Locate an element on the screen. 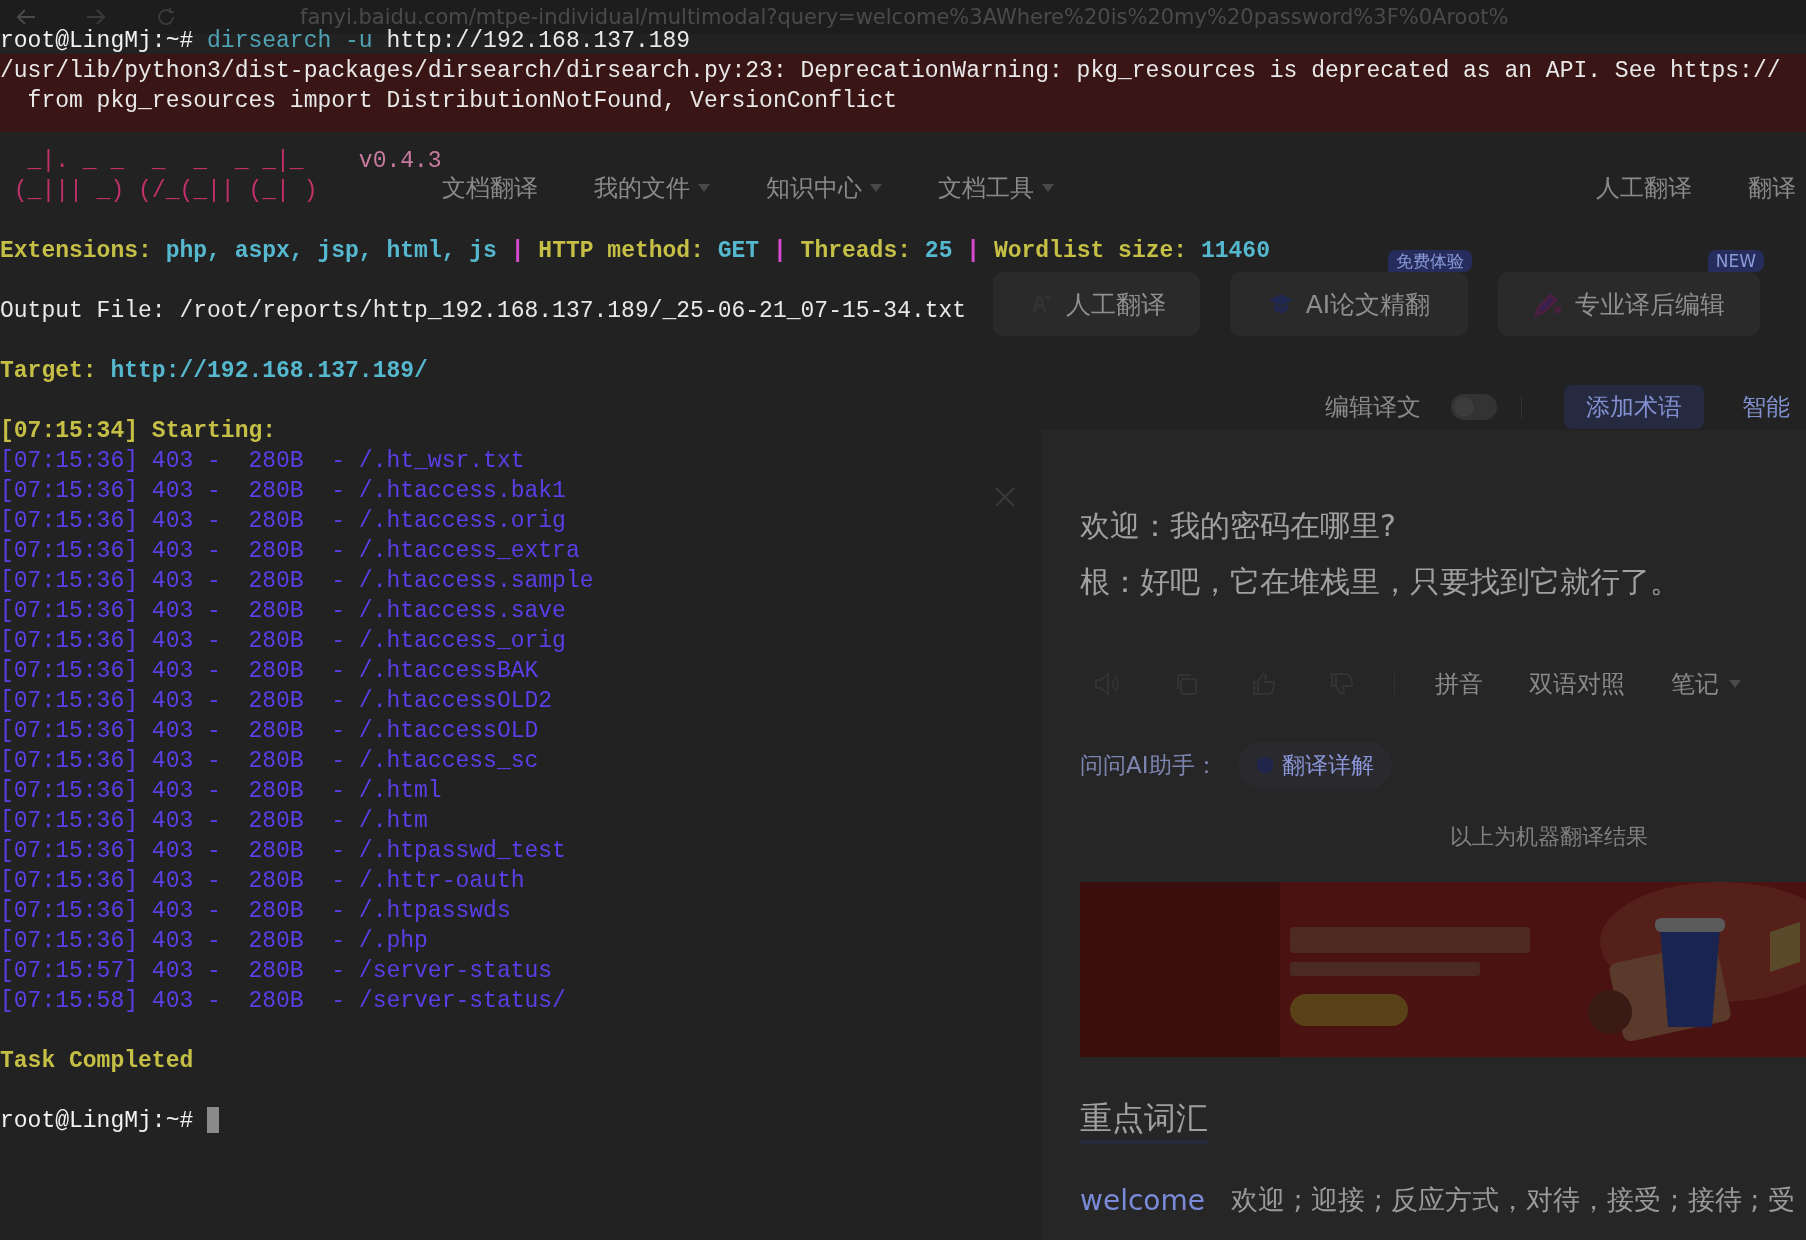 The image size is (1806, 1240). reload-icon is located at coordinates (166, 17).